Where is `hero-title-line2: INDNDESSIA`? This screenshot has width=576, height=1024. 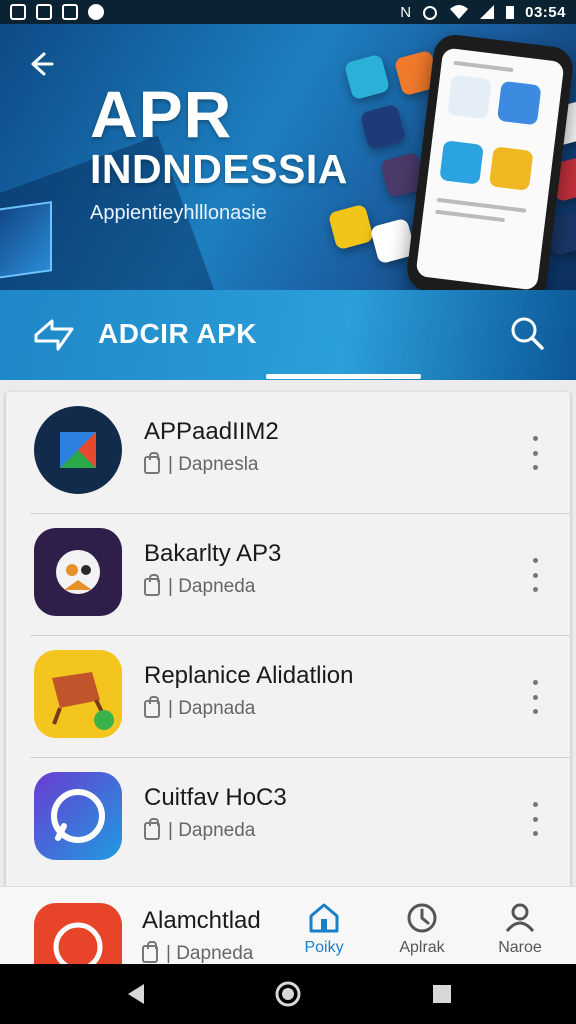 hero-title-line2: INDNDESSIA is located at coordinates (219, 169).